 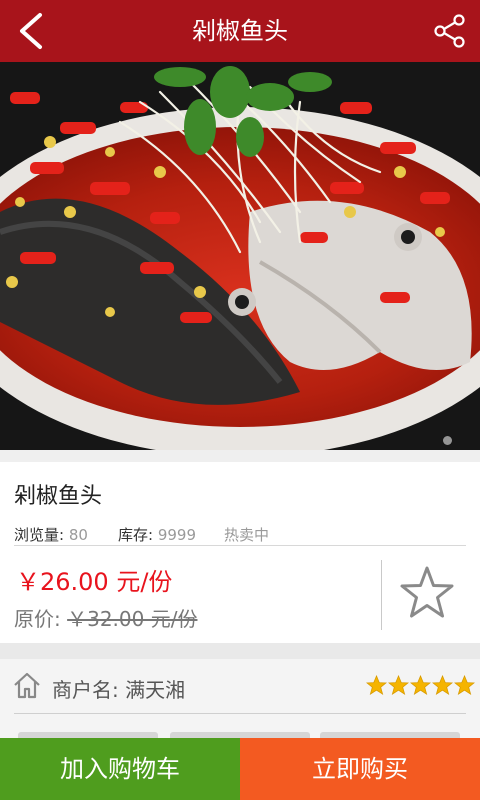 What do you see at coordinates (39, 535) in the screenshot?
I see `views-label: 浏览量:` at bounding box center [39, 535].